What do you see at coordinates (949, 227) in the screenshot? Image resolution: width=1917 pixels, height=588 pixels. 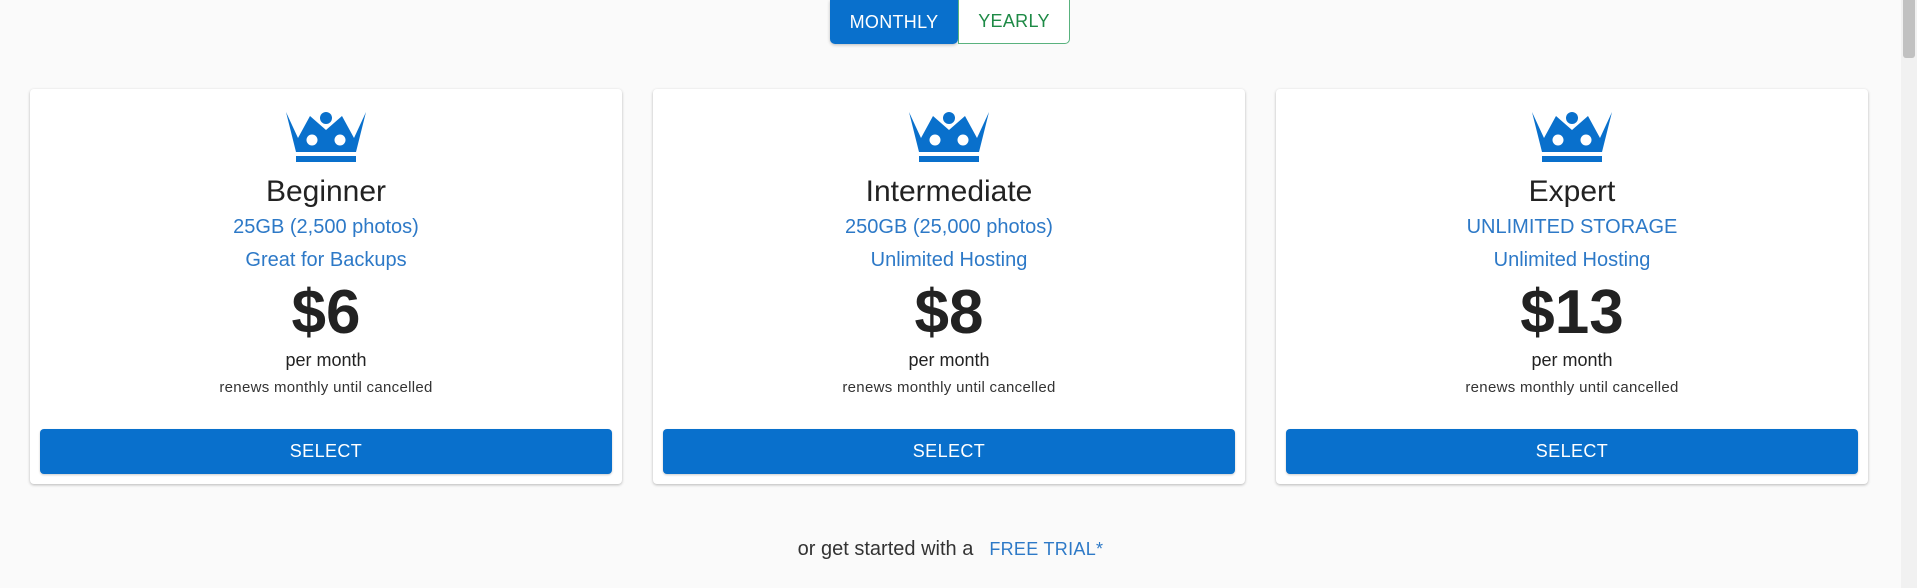 I see `plan-storage: 250GB (25,000 photos)` at bounding box center [949, 227].